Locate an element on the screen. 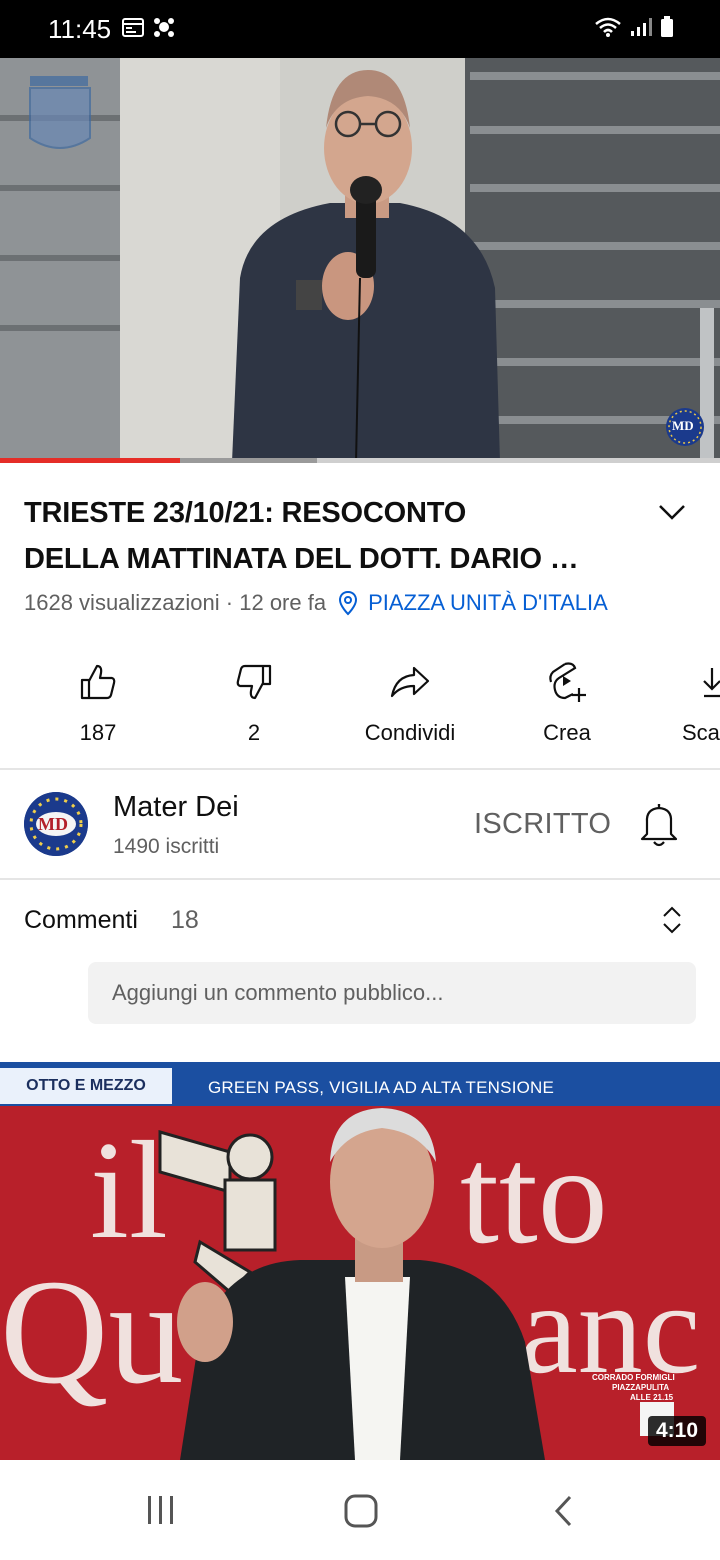  create-button: Crea is located at coordinates (567, 703).